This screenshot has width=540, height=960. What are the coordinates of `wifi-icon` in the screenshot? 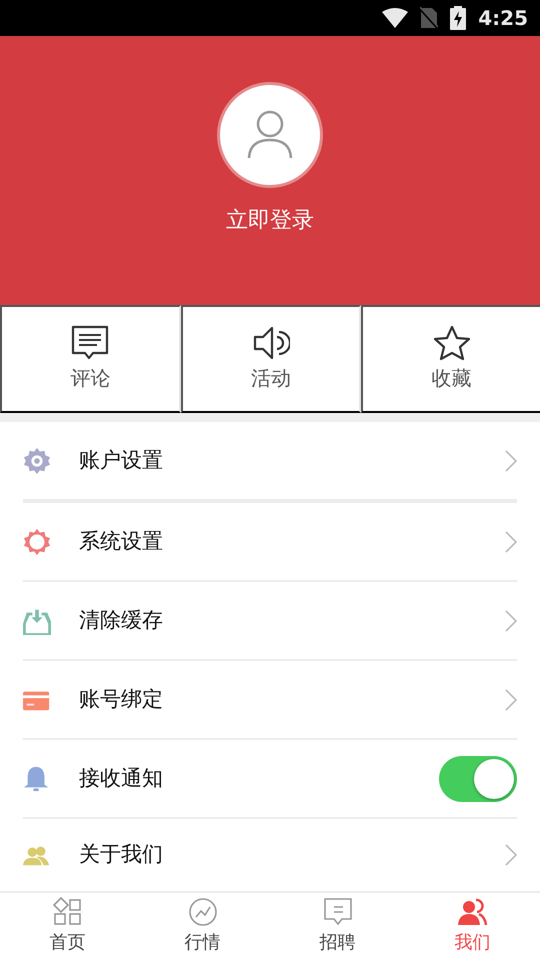 It's located at (395, 18).